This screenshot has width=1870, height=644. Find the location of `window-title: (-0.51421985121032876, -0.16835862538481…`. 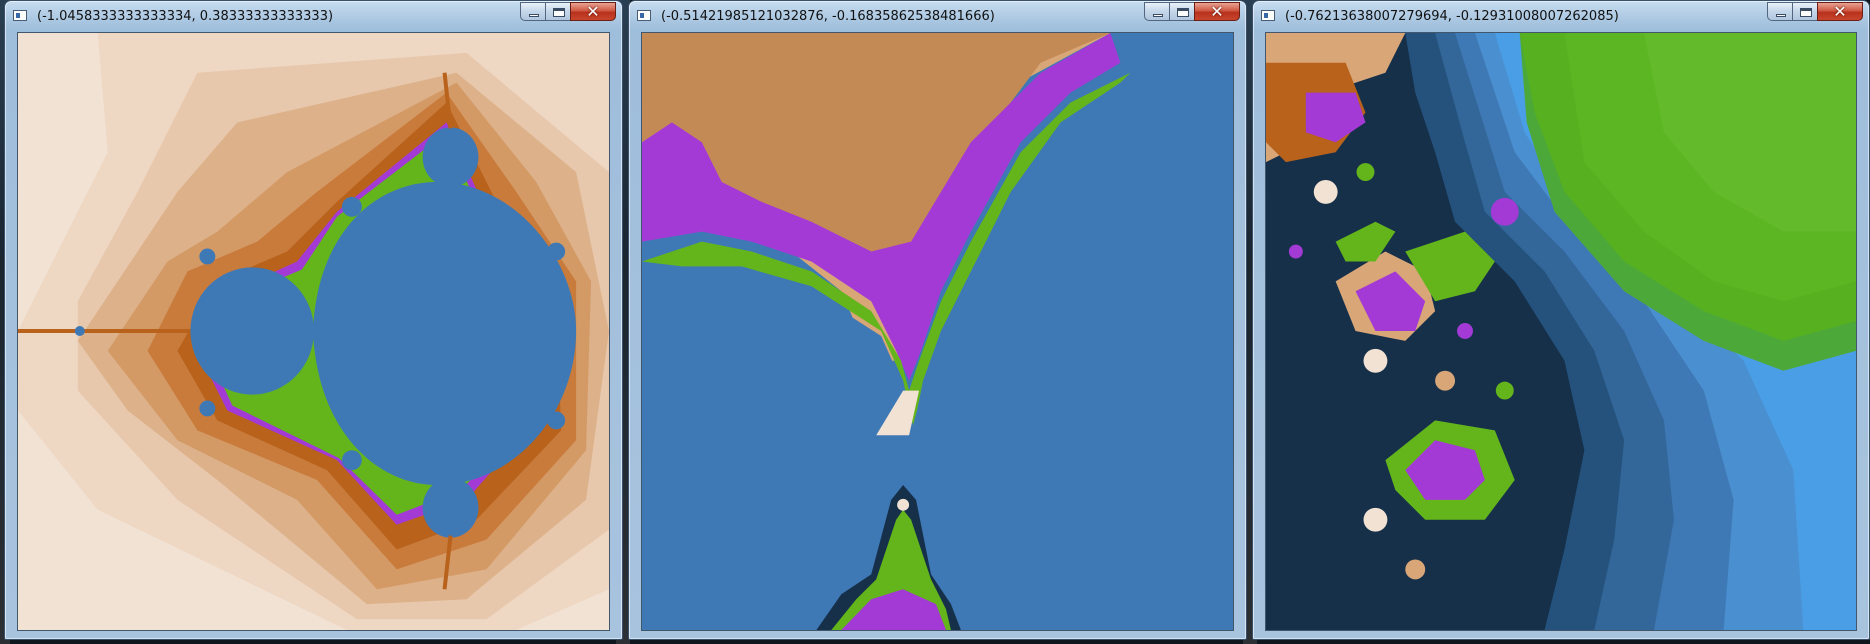

window-title: (-0.51421985121032876, -0.16835862538481… is located at coordinates (828, 16).